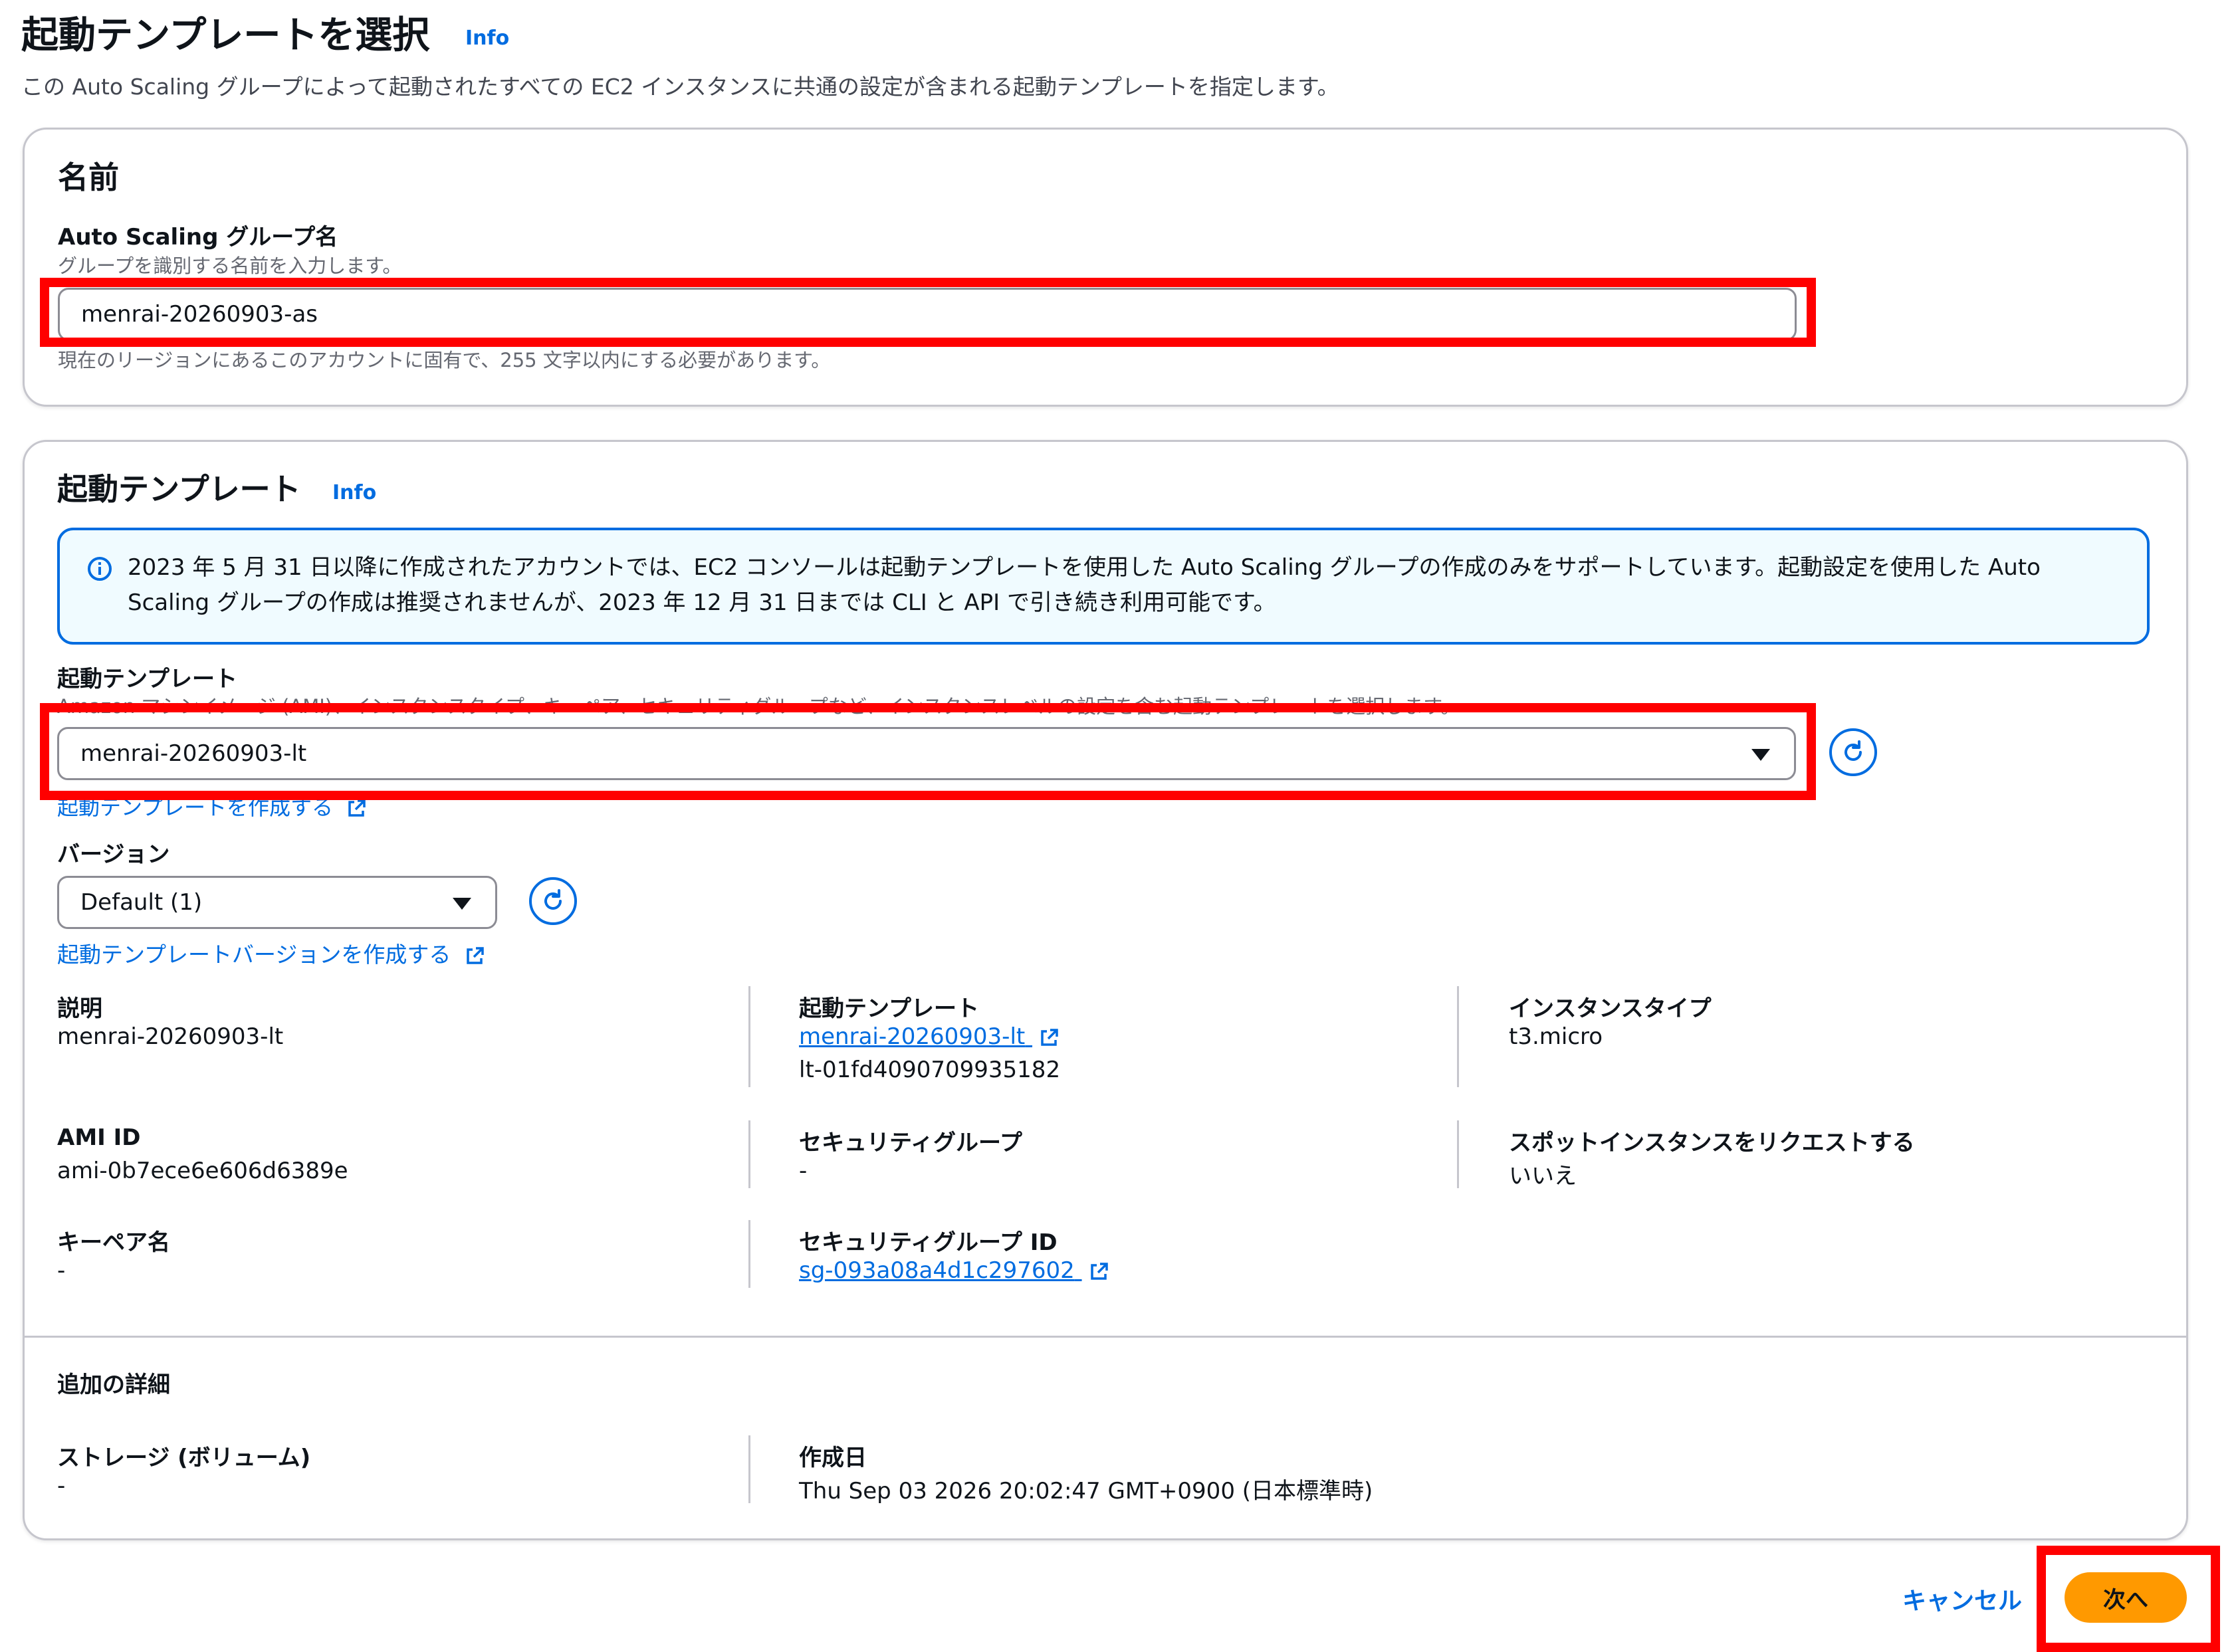 The image size is (2240, 1652). What do you see at coordinates (254, 955) in the screenshot?
I see `create-version-link-label: 起動テンプレートバージョンを作成する` at bounding box center [254, 955].